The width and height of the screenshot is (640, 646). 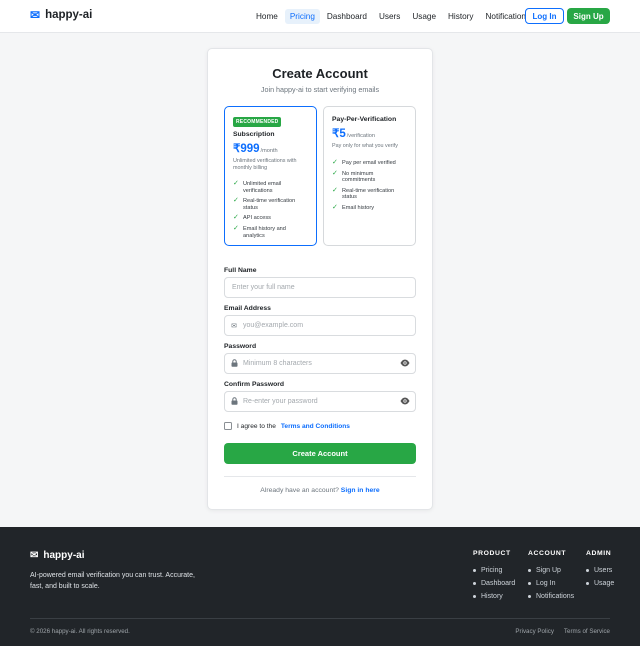 I want to click on brand-logo: ✉ happy-ai, so click(x=61, y=15).